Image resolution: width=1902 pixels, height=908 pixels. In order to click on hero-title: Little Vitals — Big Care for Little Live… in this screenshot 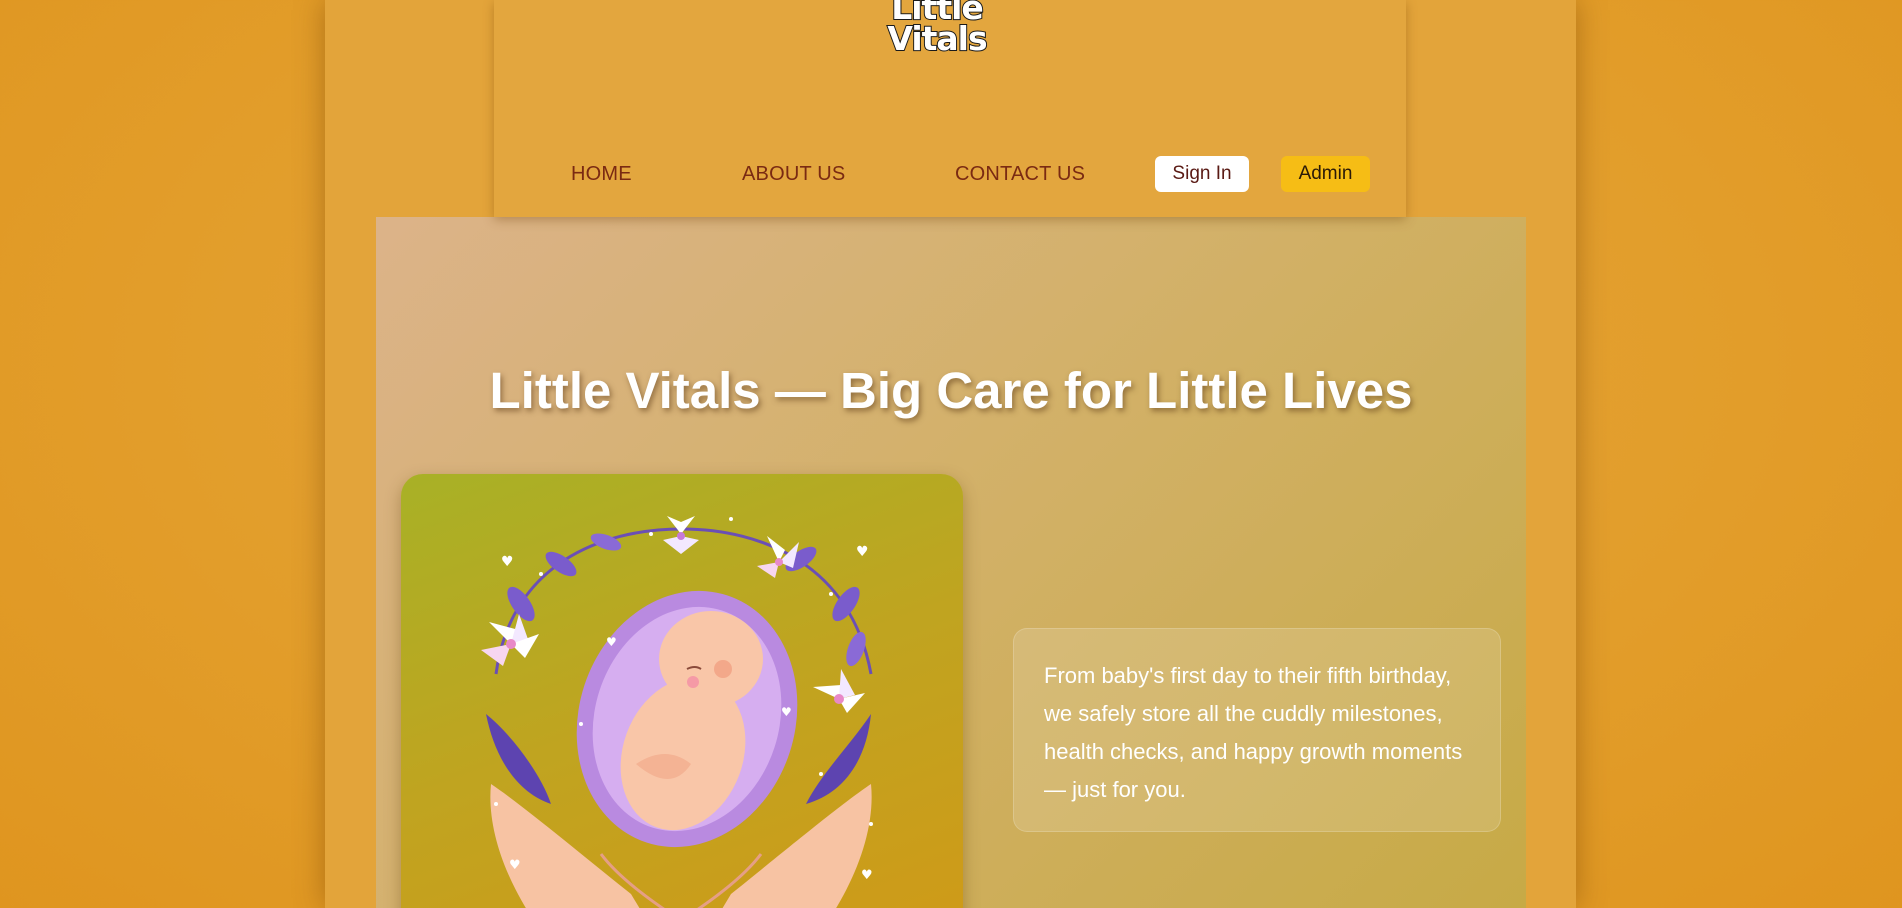, I will do `click(951, 390)`.